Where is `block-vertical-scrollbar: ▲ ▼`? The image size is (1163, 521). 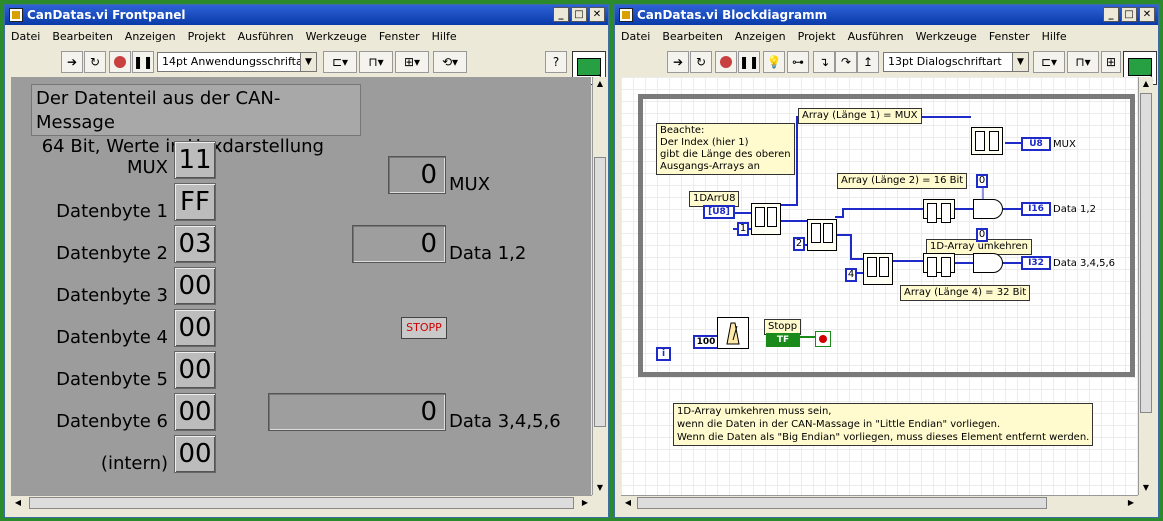
block-vertical-scrollbar: ▲ ▼ is located at coordinates (1145, 286).